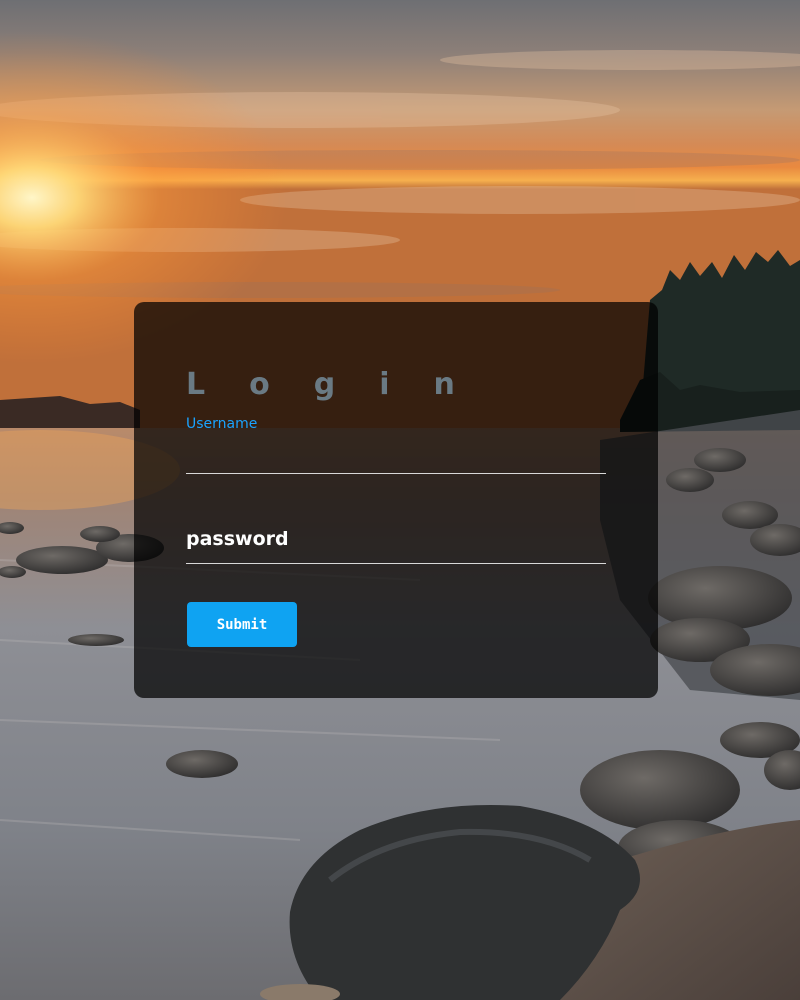 This screenshot has height=1000, width=800. What do you see at coordinates (396, 445) in the screenshot?
I see `username-field: Username` at bounding box center [396, 445].